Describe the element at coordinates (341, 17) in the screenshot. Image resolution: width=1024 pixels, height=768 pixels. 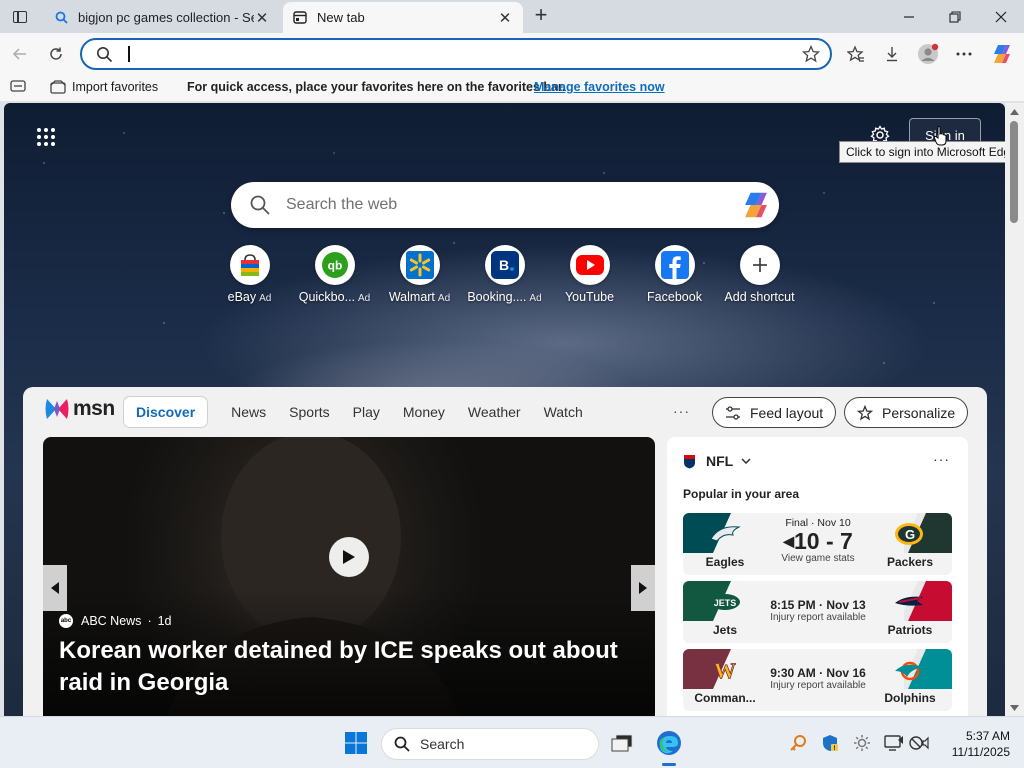
I see `tab-title: New tab` at that location.